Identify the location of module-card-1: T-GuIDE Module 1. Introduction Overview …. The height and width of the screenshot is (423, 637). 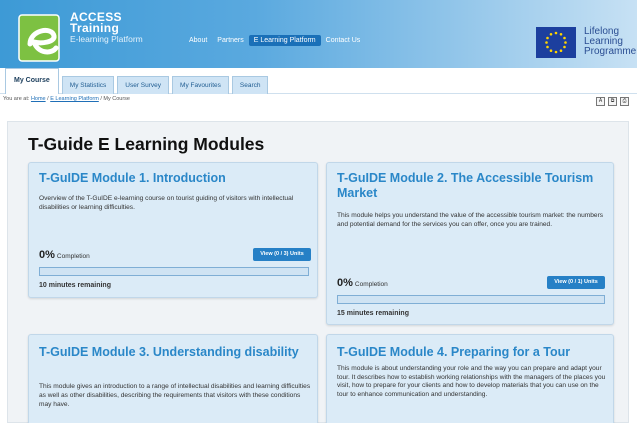
(173, 230).